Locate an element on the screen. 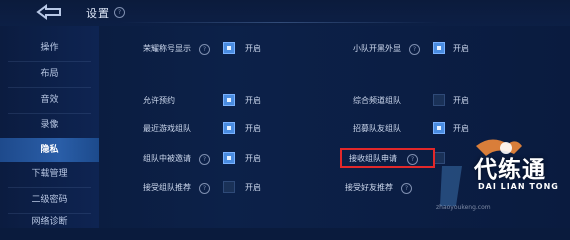 The image size is (570, 240). setting-label: 招募队友组队 is located at coordinates (377, 128).